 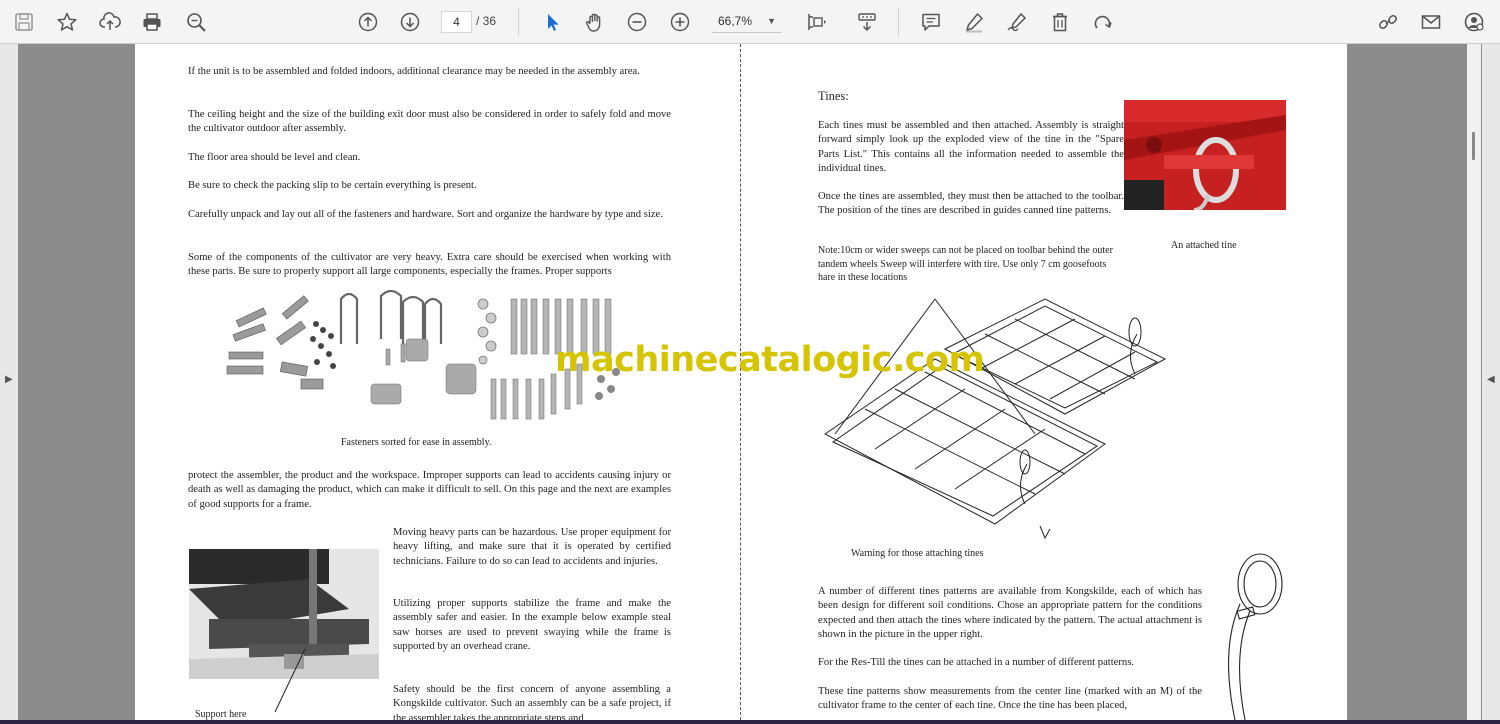 I want to click on zoom-out-icon, so click(x=637, y=22).